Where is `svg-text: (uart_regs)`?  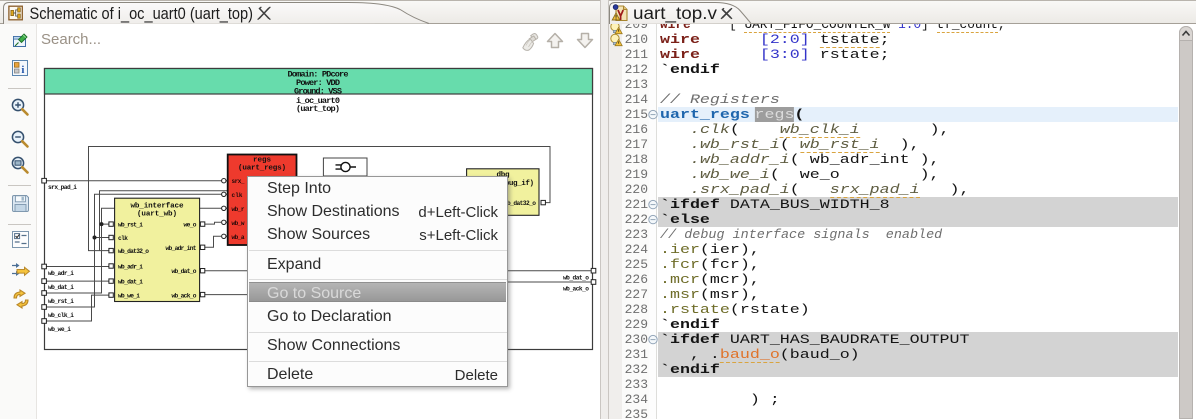
svg-text: (uart_regs) is located at coordinates (262, 169).